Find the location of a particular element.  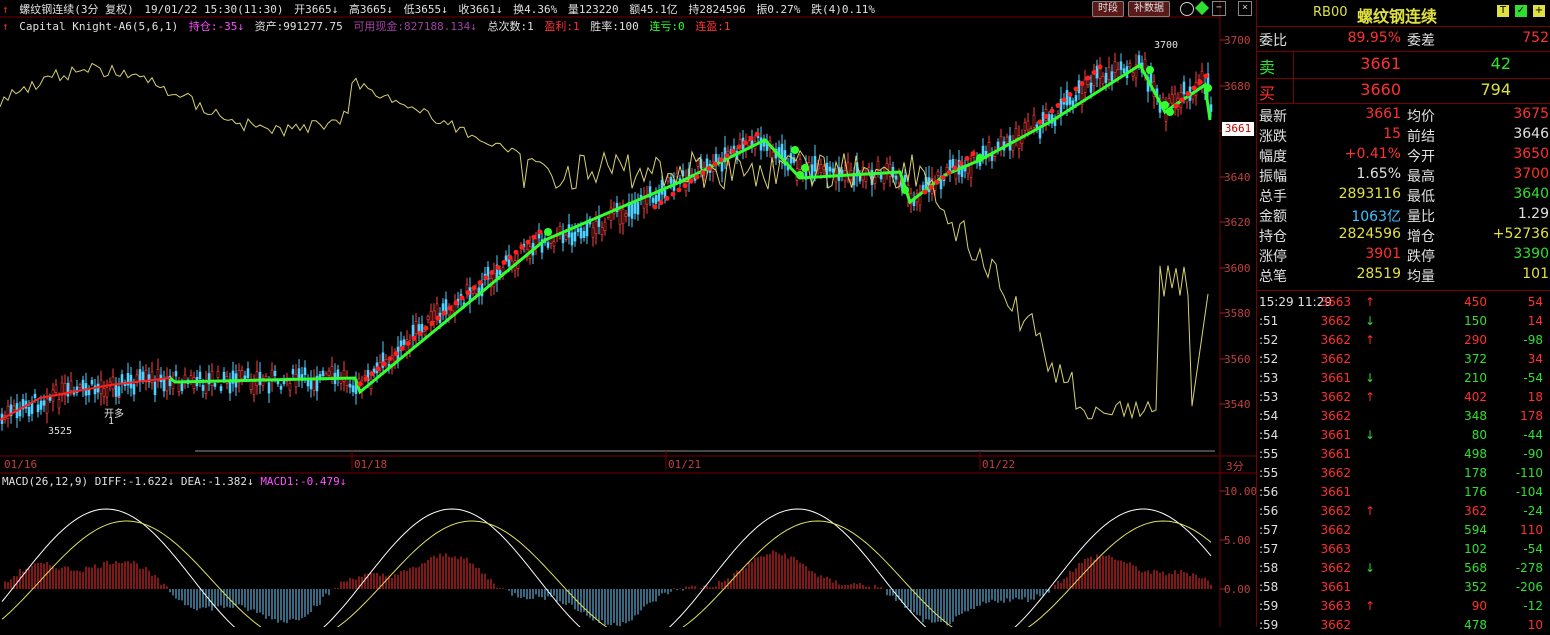

tick-change: 10 is located at coordinates (1535, 625).